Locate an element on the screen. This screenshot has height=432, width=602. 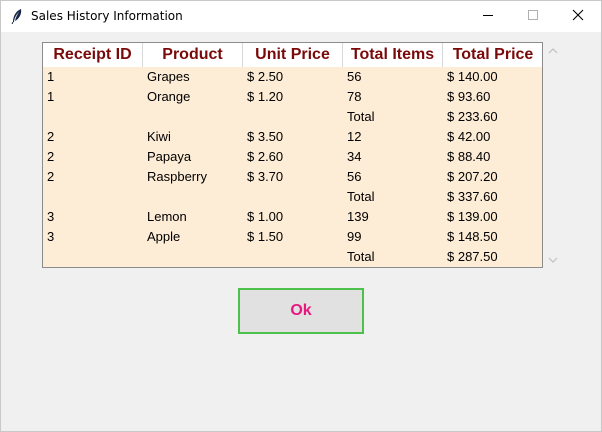
cell-unit-price: $ 1.50 is located at coordinates (265, 236).